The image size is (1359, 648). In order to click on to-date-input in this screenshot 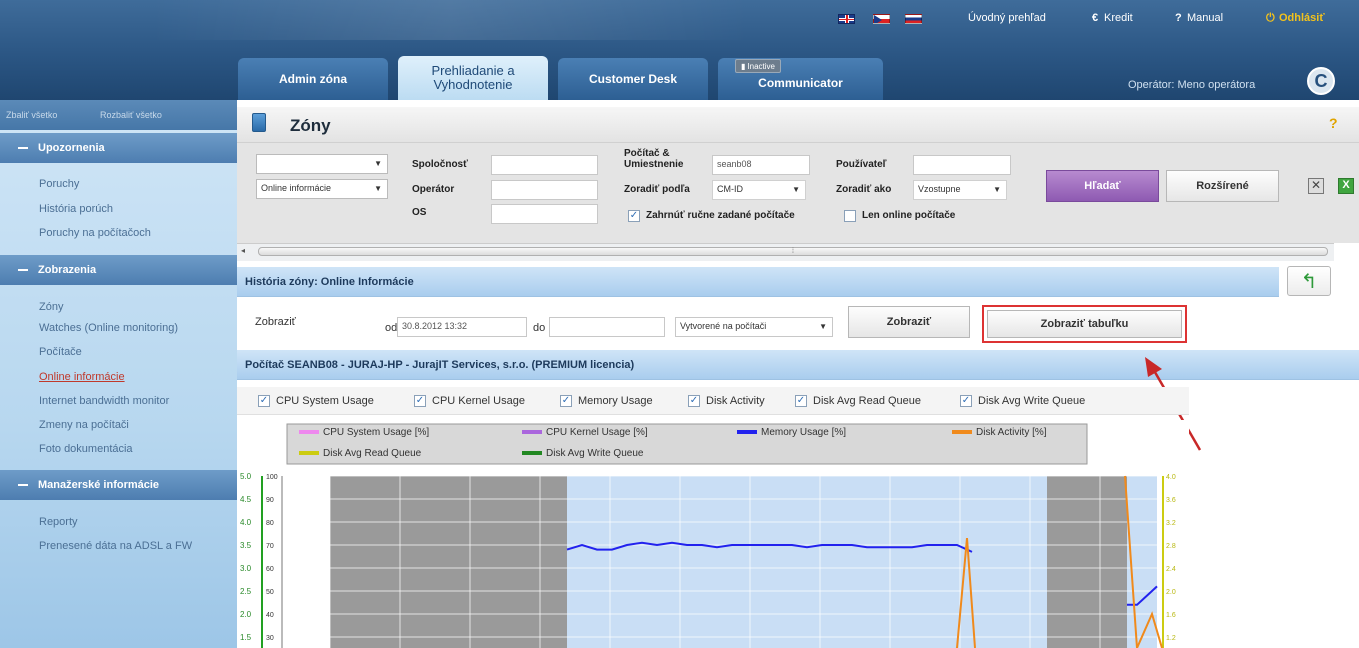, I will do `click(607, 327)`.